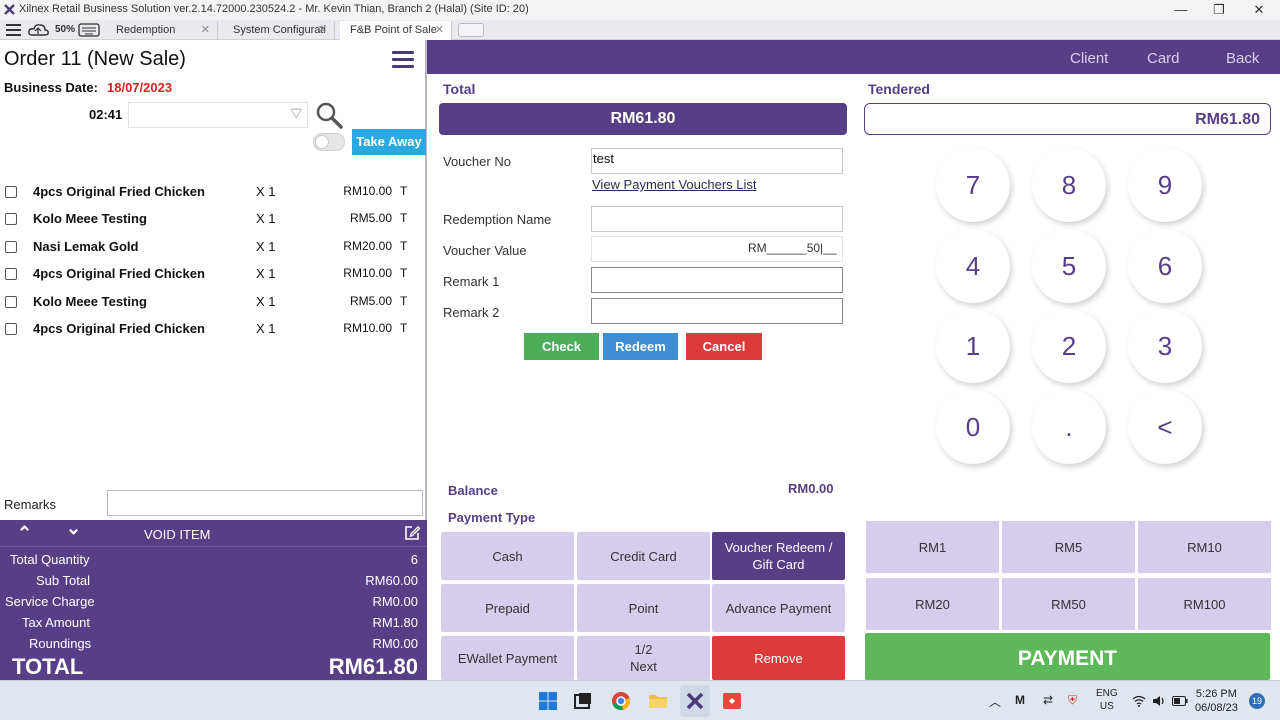  Describe the element at coordinates (296, 115) in the screenshot. I see `filter-icon: ⛛` at that location.